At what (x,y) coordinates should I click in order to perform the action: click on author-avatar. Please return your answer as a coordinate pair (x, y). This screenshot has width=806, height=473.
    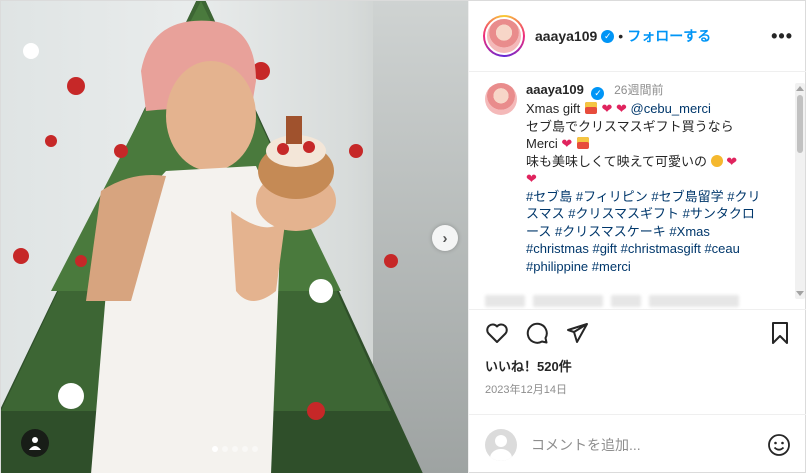
    Looking at the image, I should click on (504, 36).